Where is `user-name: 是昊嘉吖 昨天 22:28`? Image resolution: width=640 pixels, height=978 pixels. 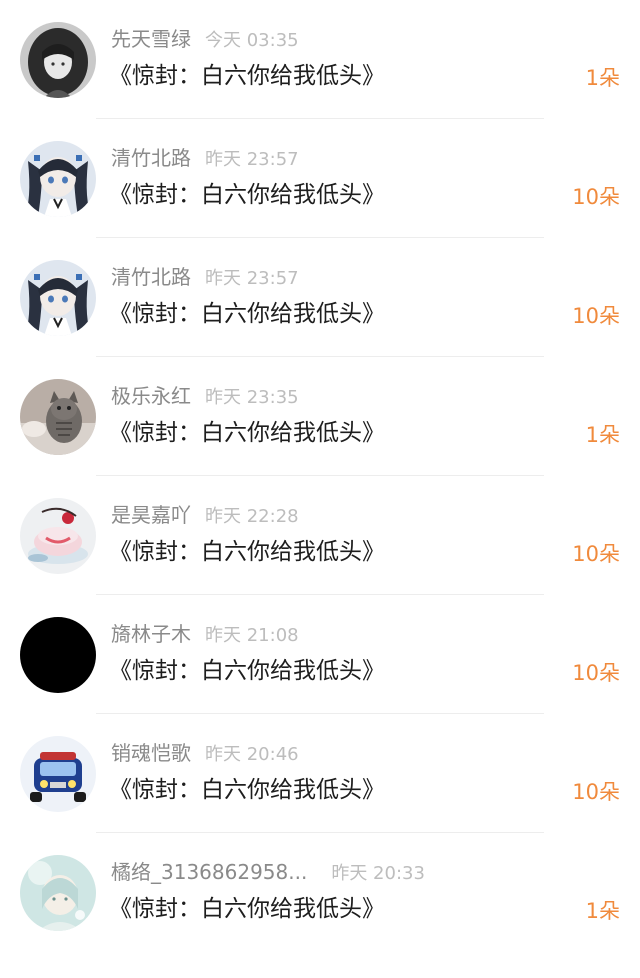
user-name: 是昊嘉吖 昨天 22:28 is located at coordinates (205, 516).